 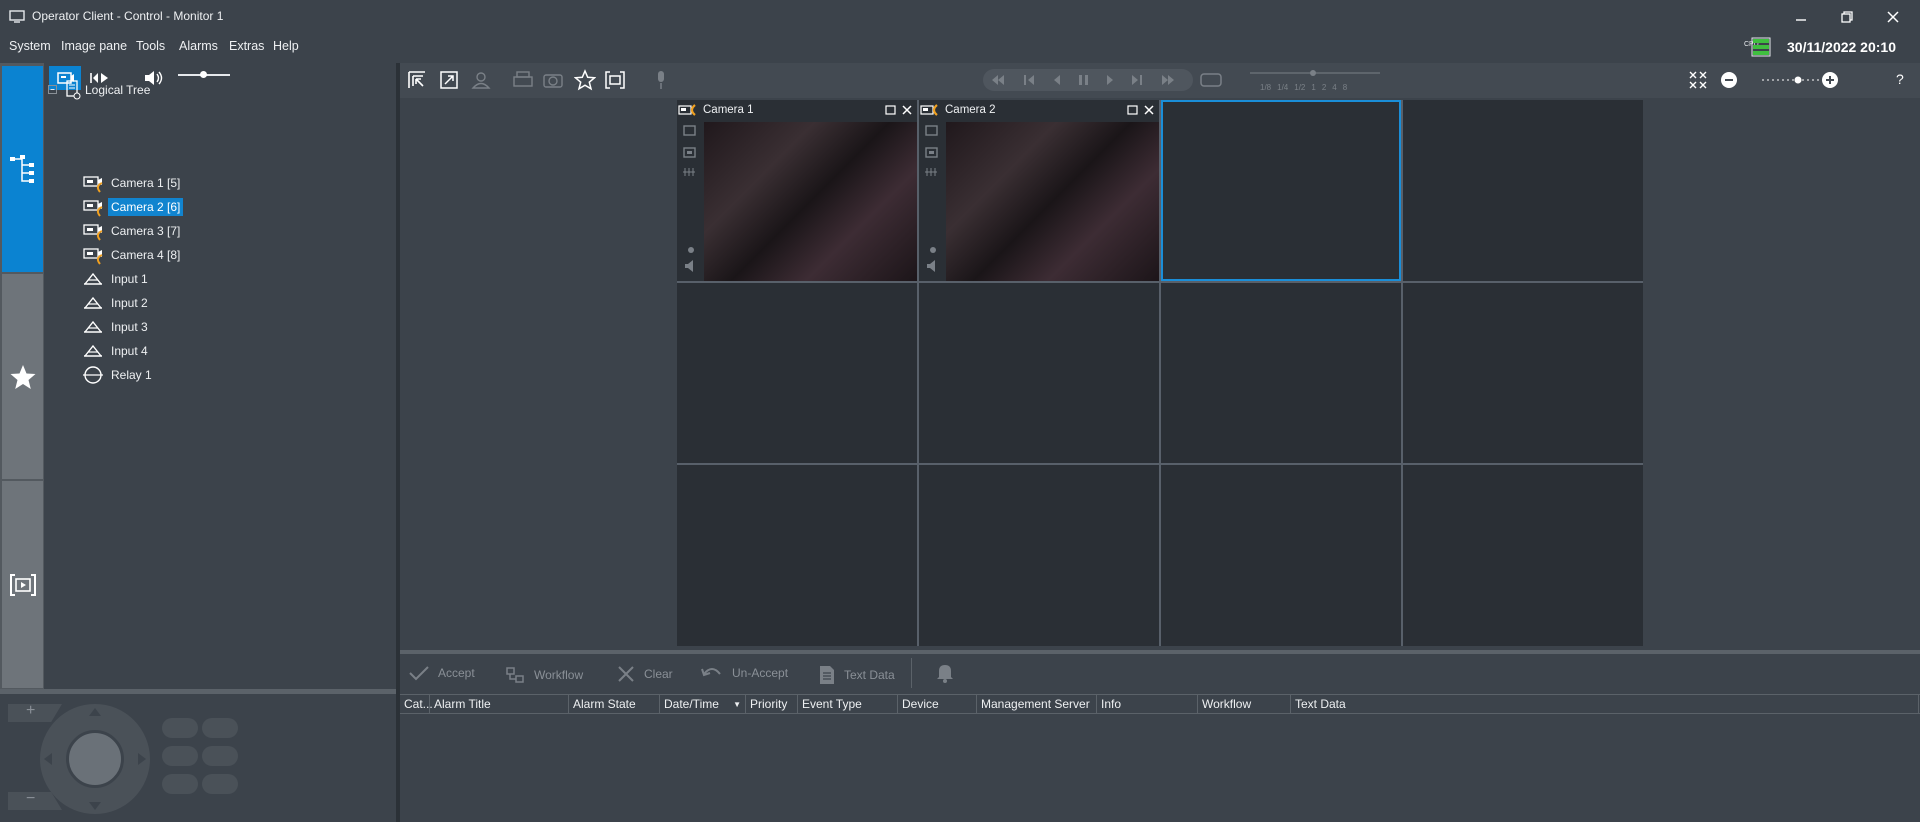 What do you see at coordinates (1729, 81) in the screenshot?
I see `fewer-panes-button` at bounding box center [1729, 81].